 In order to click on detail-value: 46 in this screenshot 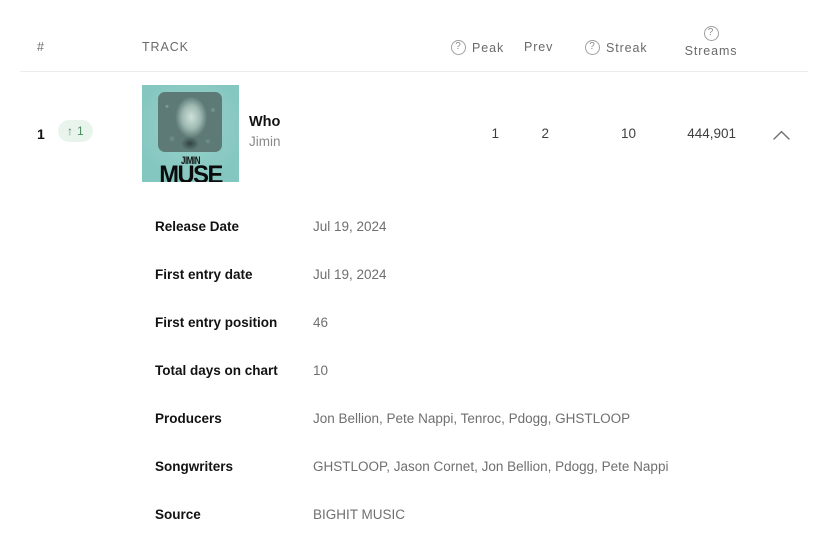, I will do `click(321, 322)`.